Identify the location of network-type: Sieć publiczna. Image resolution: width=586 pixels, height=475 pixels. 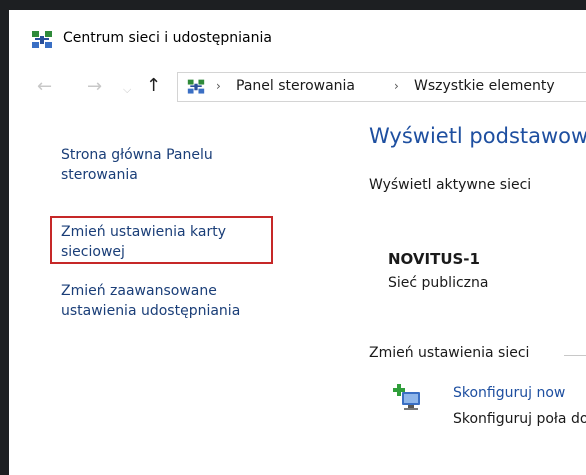
(438, 283).